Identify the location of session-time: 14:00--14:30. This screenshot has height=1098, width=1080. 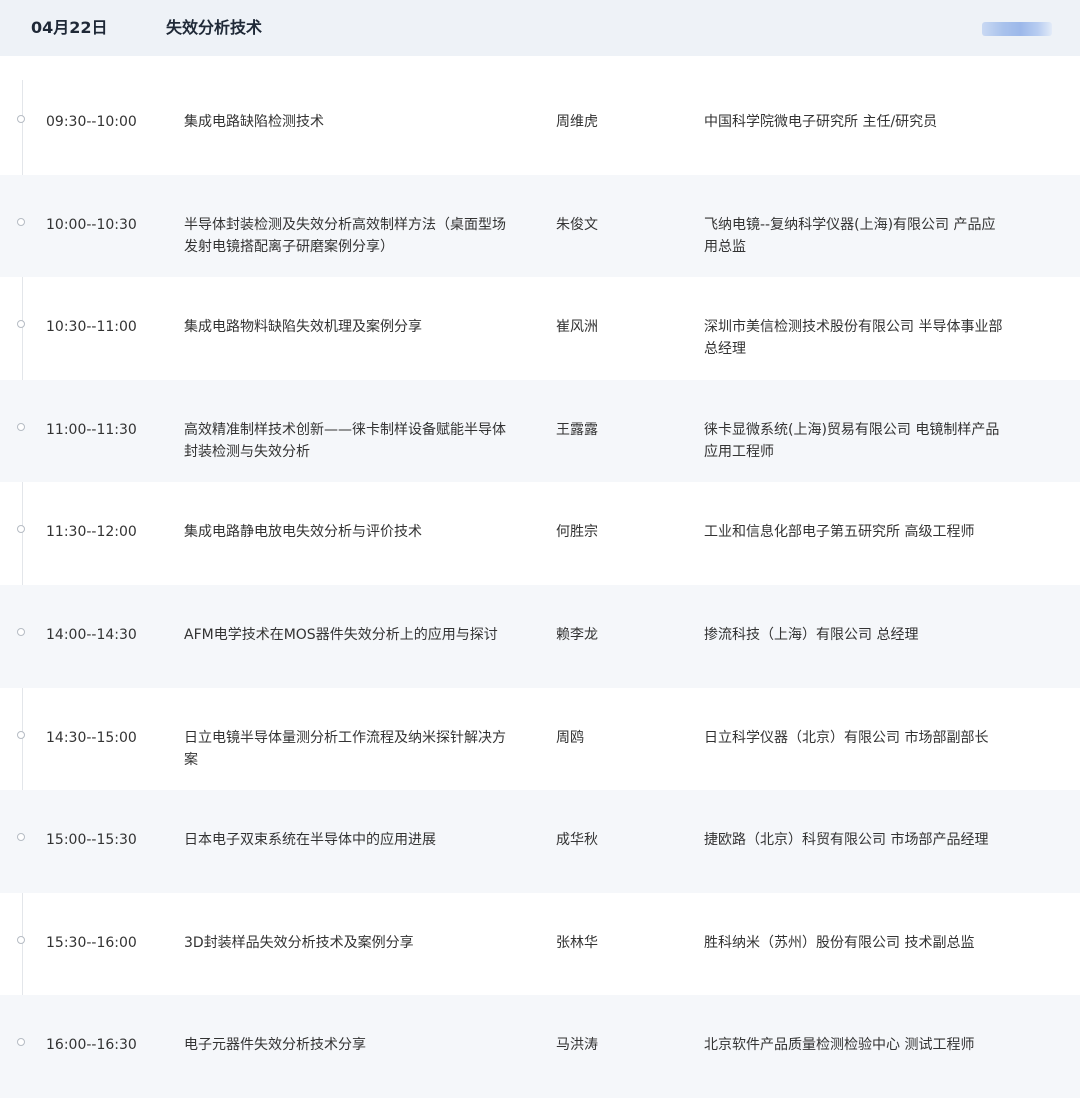
(91, 634).